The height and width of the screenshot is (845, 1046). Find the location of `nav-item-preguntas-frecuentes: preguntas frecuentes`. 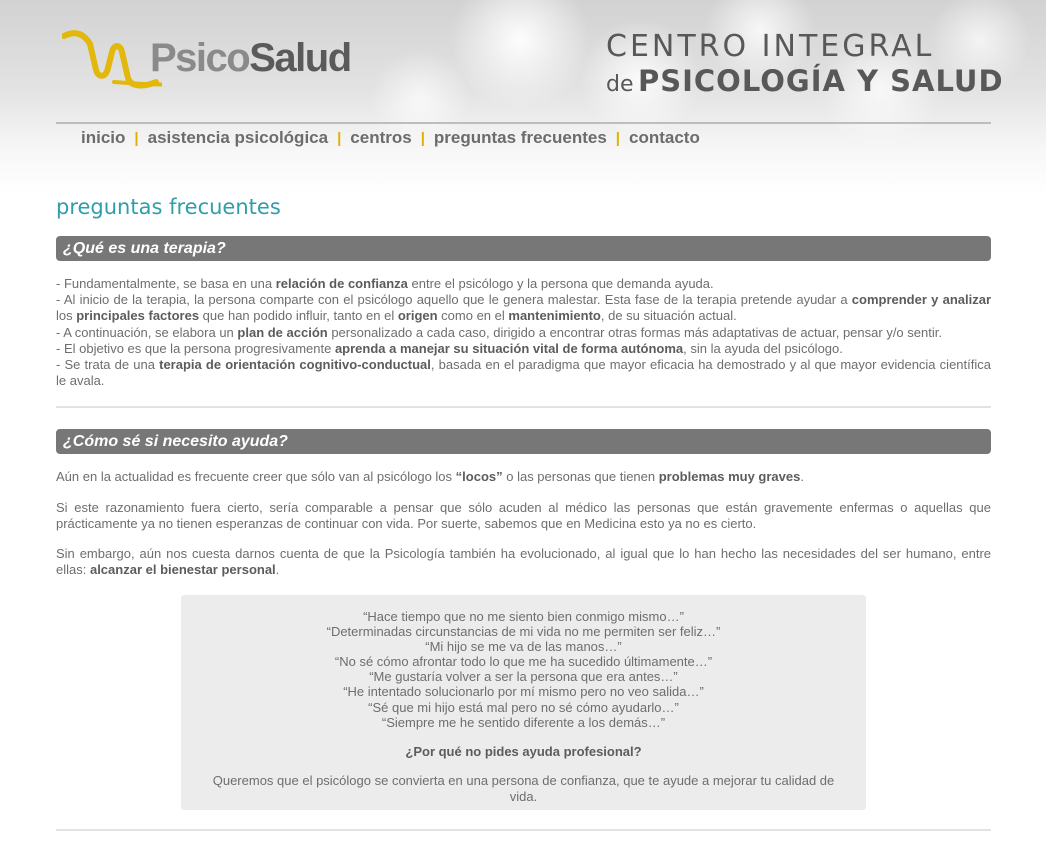

nav-item-preguntas-frecuentes: preguntas frecuentes is located at coordinates (520, 138).